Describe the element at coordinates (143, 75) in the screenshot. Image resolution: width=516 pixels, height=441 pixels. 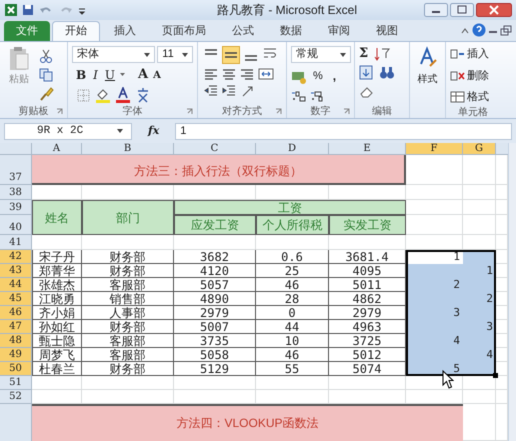
I see `grow-font-button: A` at that location.